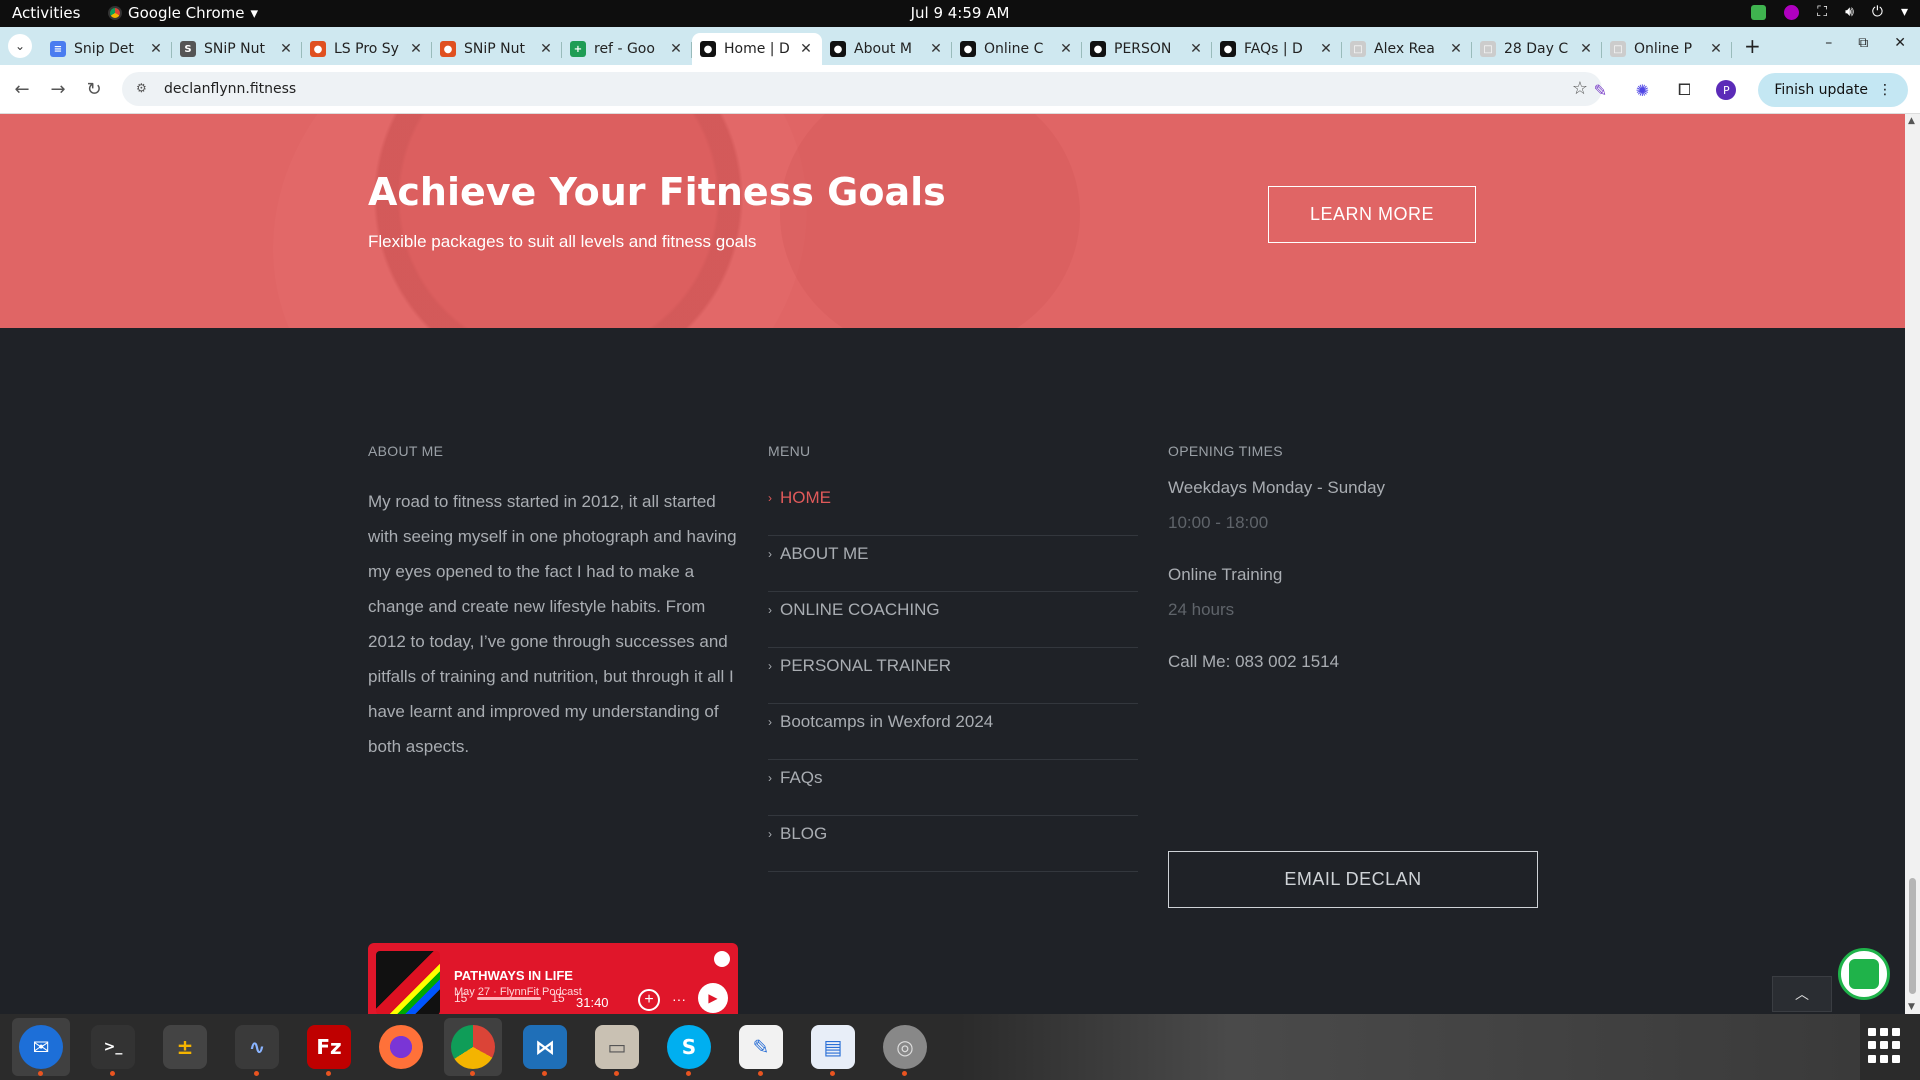  What do you see at coordinates (1900, 43) in the screenshot?
I see `close-window-icon: ✕` at bounding box center [1900, 43].